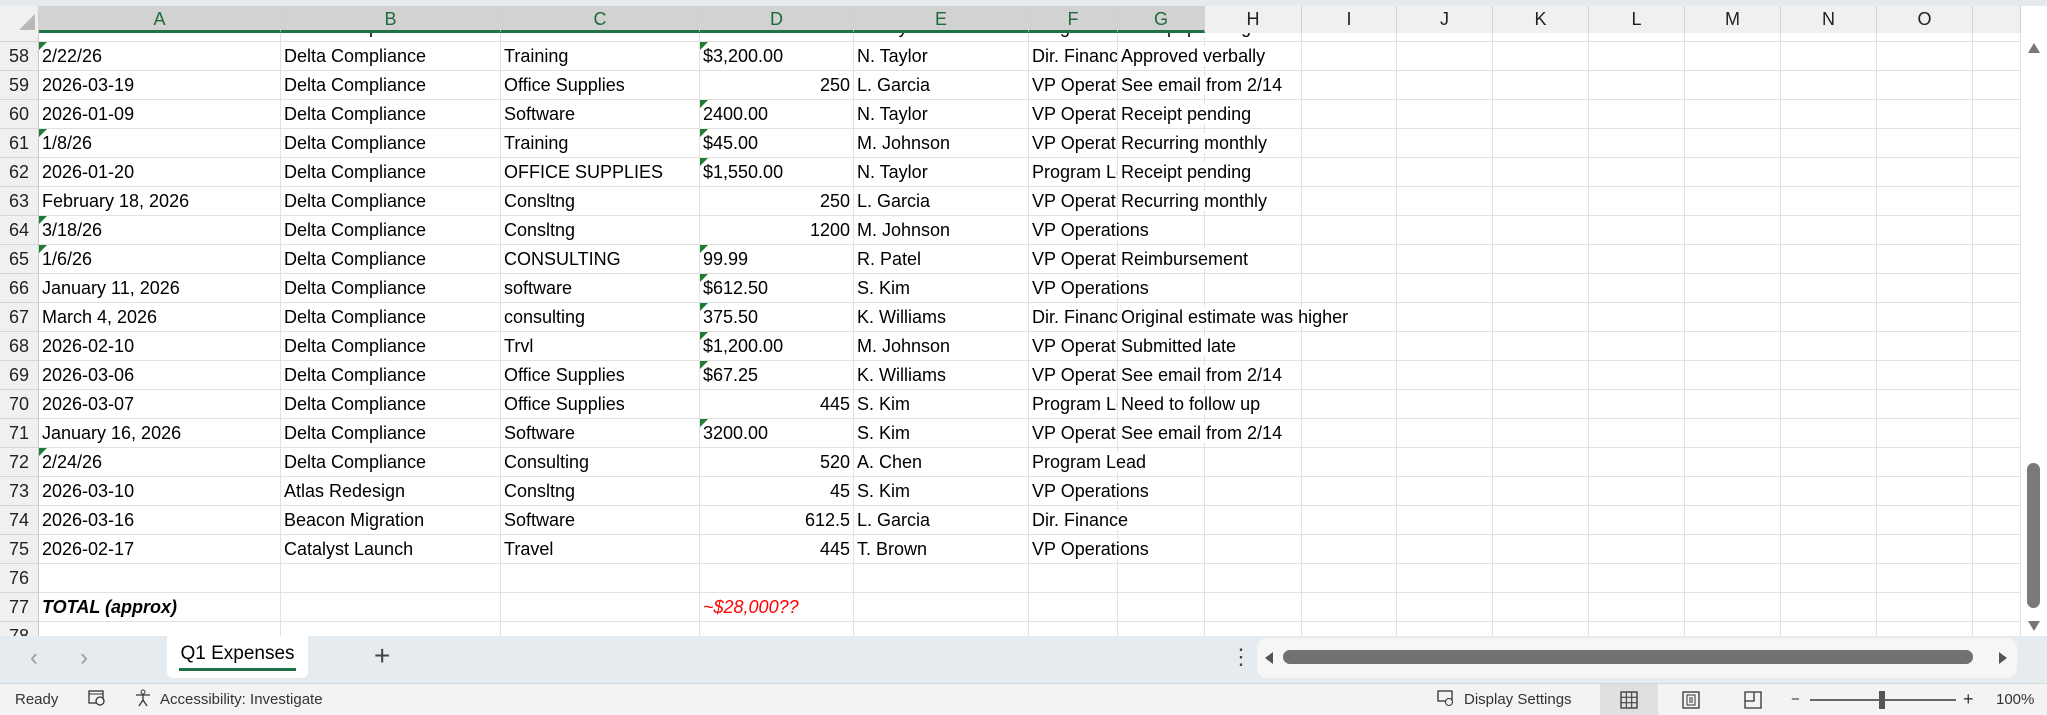 Image resolution: width=2047 pixels, height=715 pixels. What do you see at coordinates (19, 114) in the screenshot?
I see `row-header: 60` at bounding box center [19, 114].